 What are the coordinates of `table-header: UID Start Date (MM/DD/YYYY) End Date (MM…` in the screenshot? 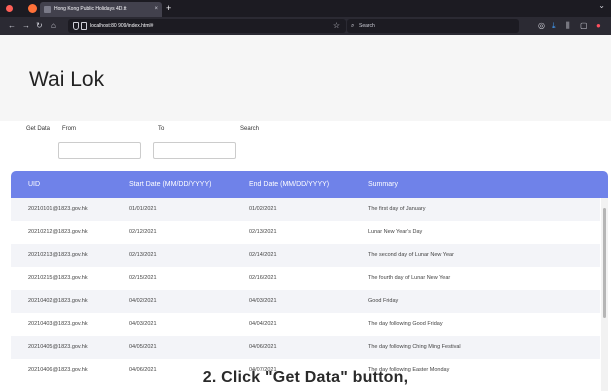 It's located at (309, 184).